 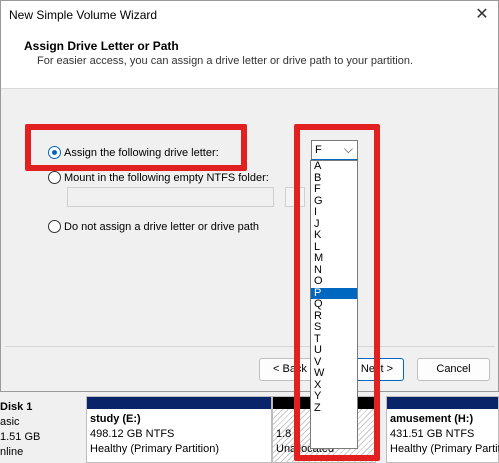 I want to click on close-icon: ✕, so click(x=482, y=15).